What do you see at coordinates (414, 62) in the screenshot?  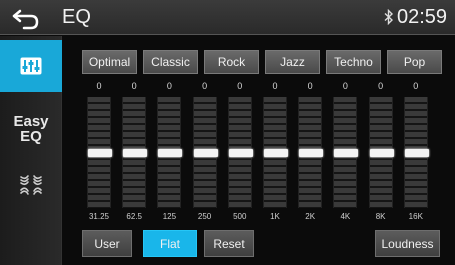 I see `preset-pop-button: Pop` at bounding box center [414, 62].